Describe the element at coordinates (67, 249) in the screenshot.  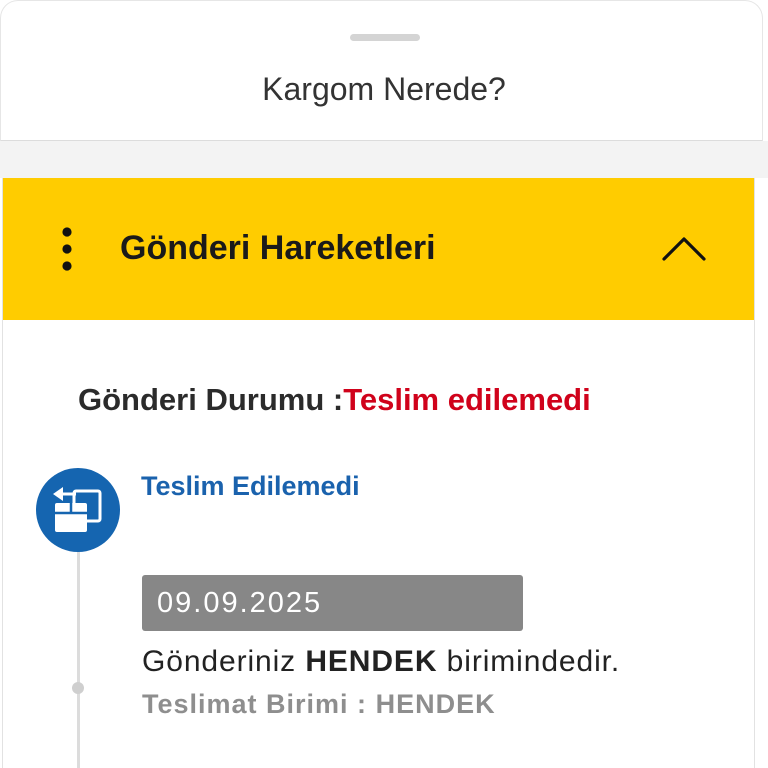
I see `more-vertical-icon` at that location.